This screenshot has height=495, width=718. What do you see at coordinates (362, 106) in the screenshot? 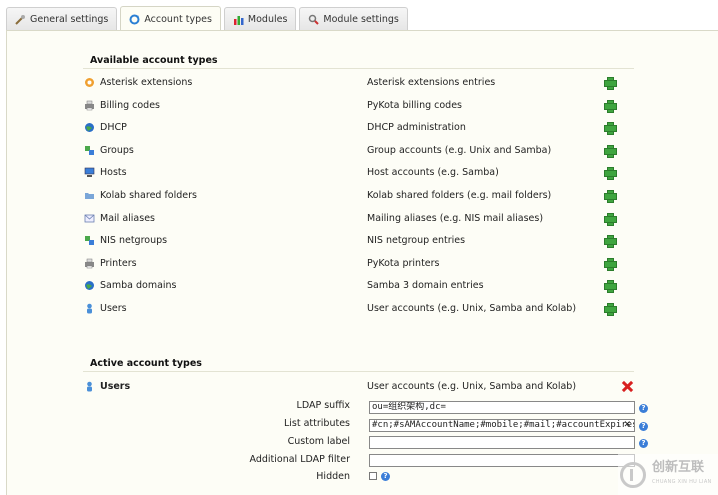
I see `available-type-row: Billing codes PyKota billing codes` at bounding box center [362, 106].